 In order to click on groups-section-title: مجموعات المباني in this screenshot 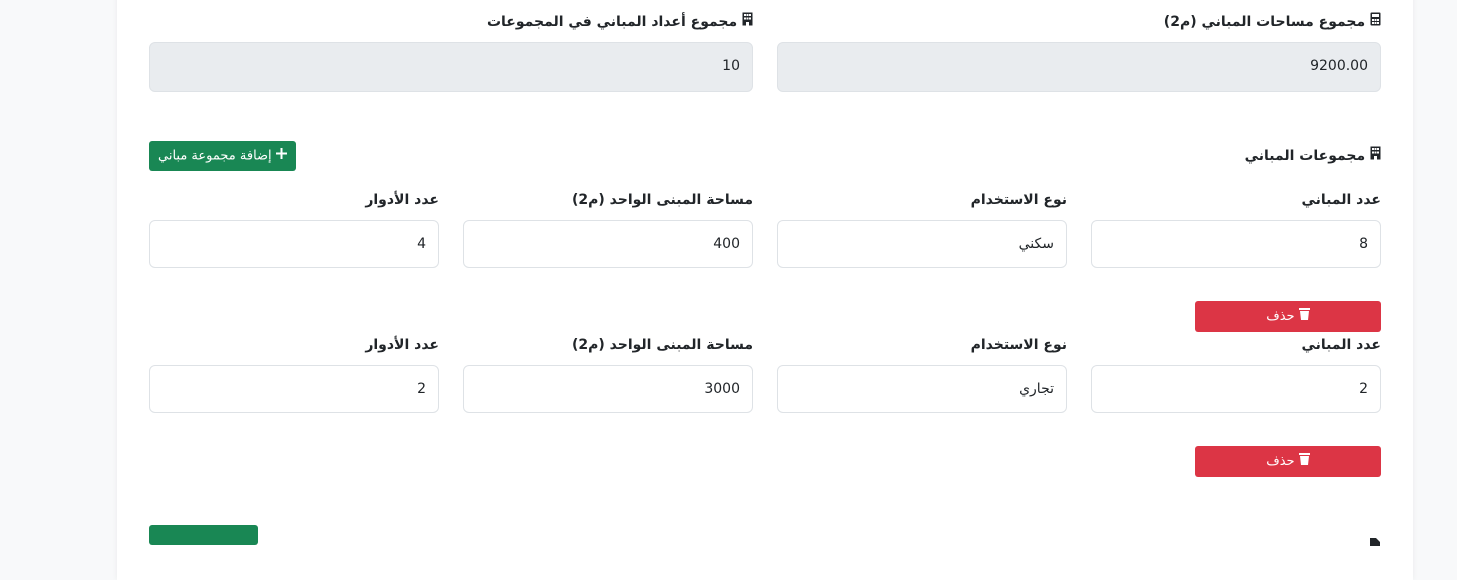, I will do `click(1313, 156)`.